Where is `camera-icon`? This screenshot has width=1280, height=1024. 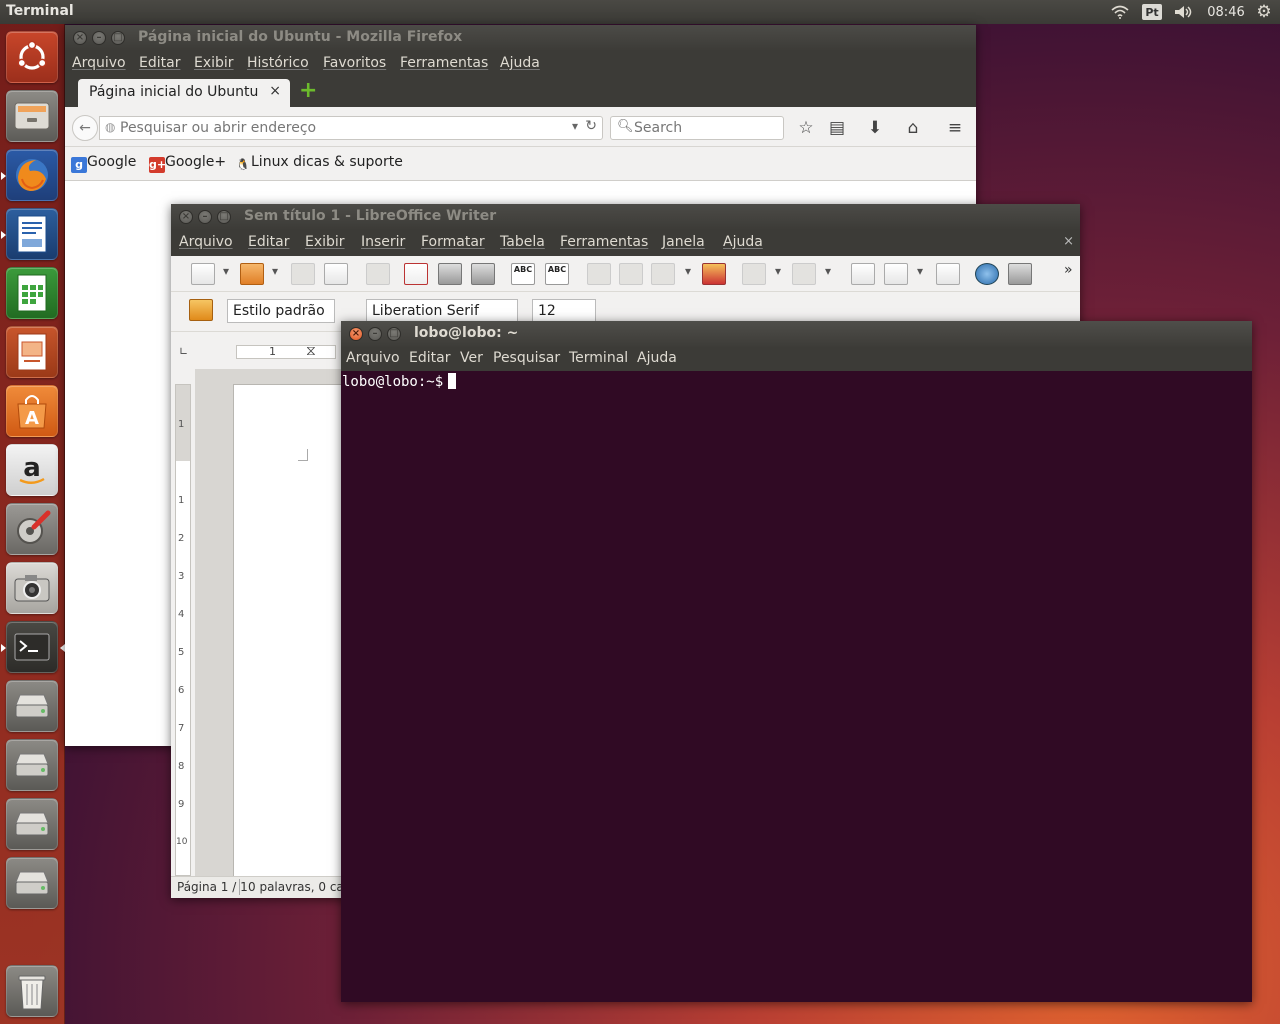
camera-icon is located at coordinates (32, 588).